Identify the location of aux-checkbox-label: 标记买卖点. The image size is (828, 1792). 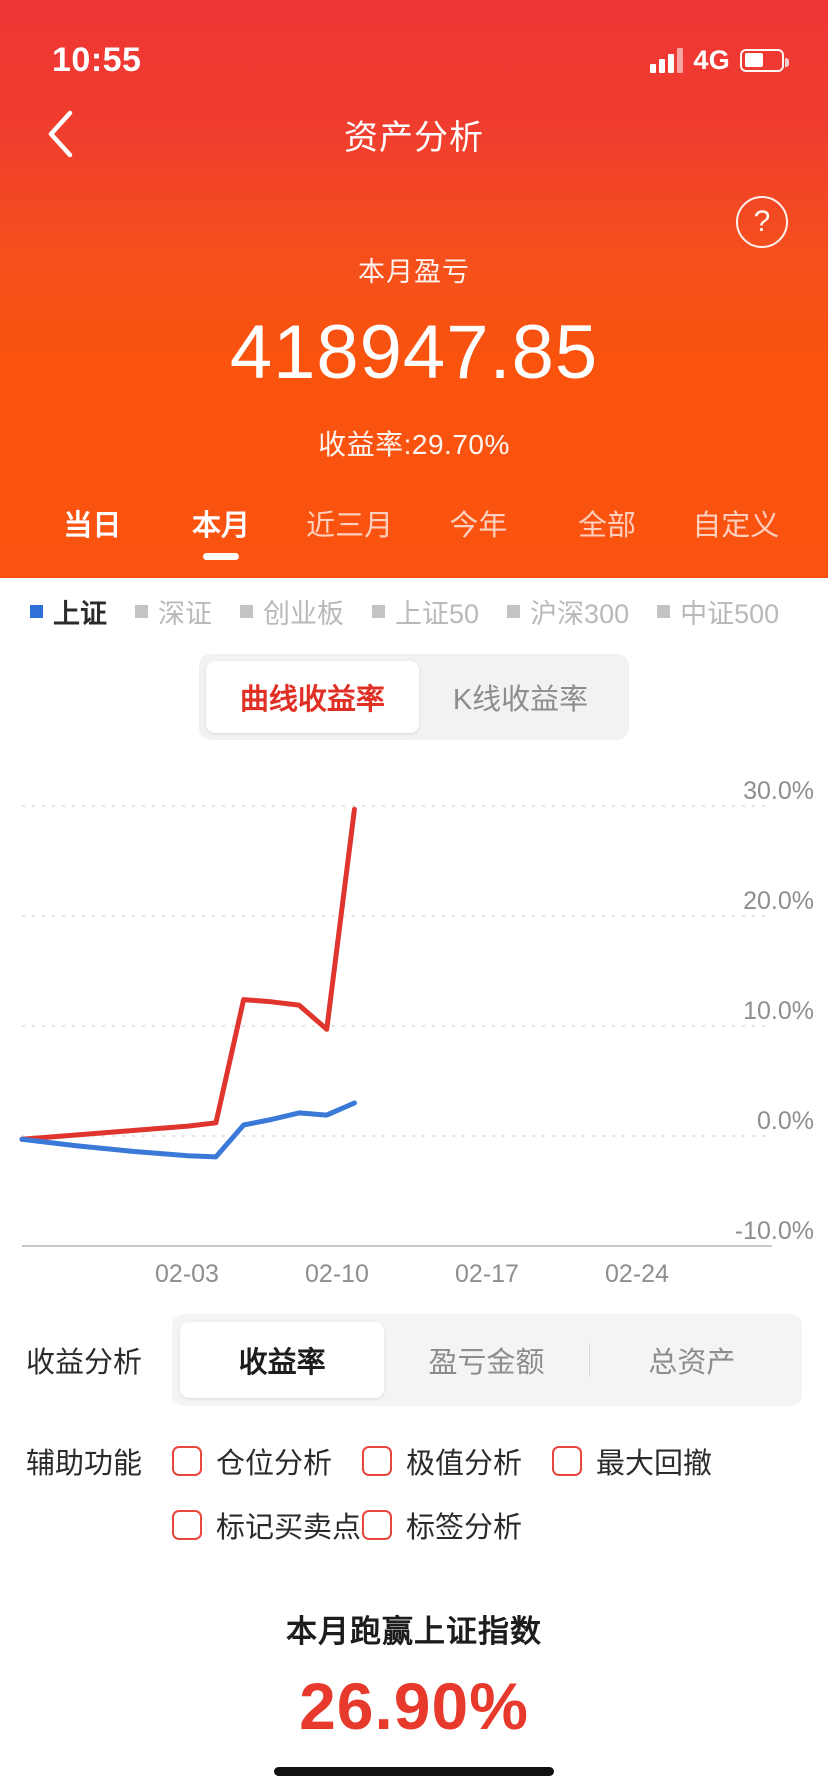
(289, 1528).